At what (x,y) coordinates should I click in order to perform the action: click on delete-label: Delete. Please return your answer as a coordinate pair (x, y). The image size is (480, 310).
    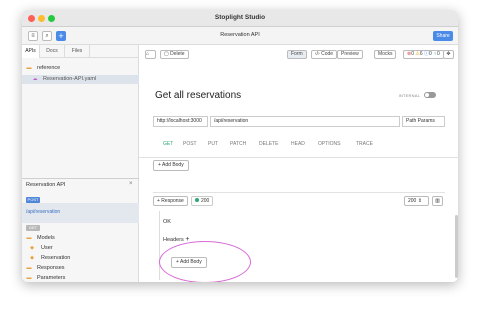
    Looking at the image, I should click on (177, 54).